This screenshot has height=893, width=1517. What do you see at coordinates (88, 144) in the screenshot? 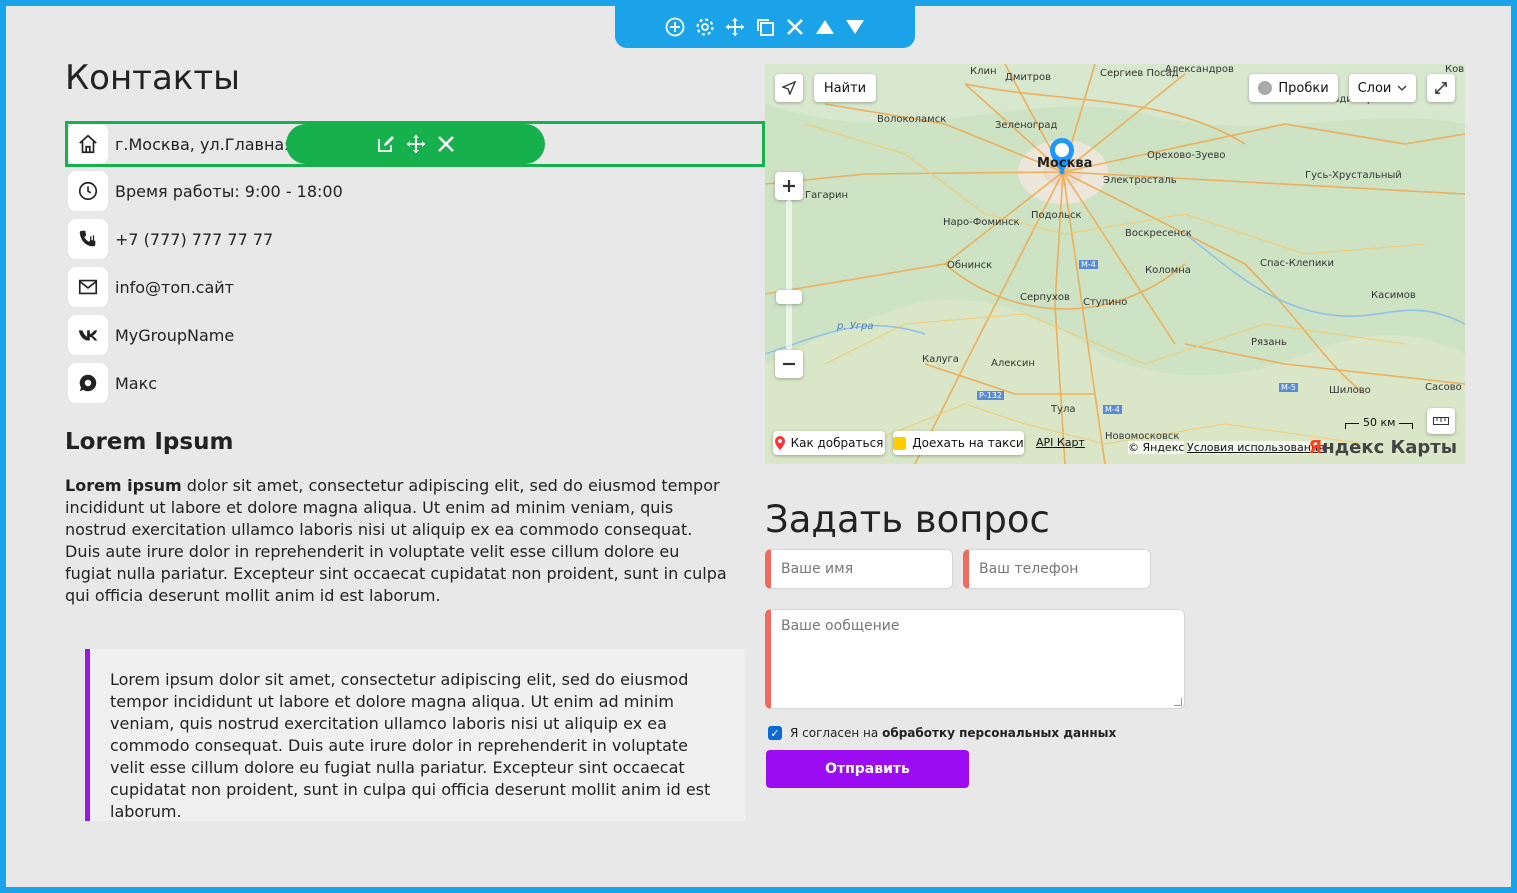
I see `home-icon` at bounding box center [88, 144].